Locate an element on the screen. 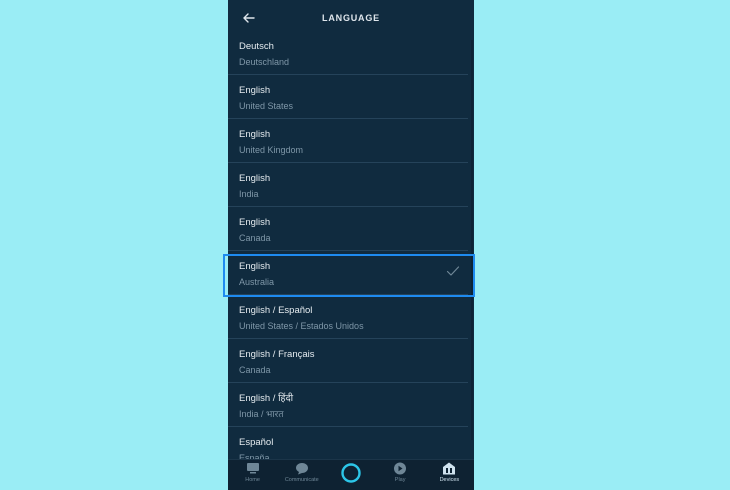  language-item: English India is located at coordinates (348, 185).